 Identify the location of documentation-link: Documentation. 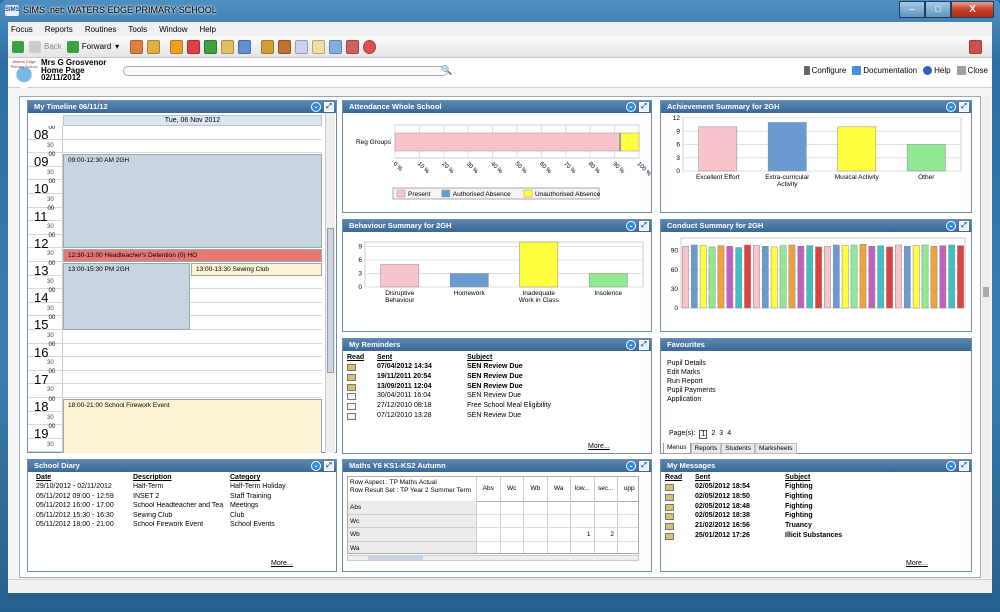
(884, 70).